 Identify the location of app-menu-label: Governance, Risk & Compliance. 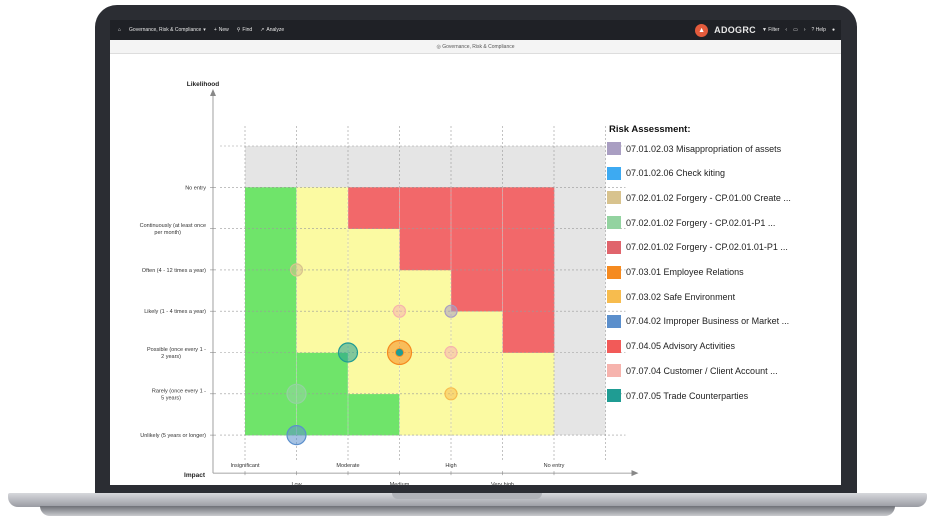
(165, 30).